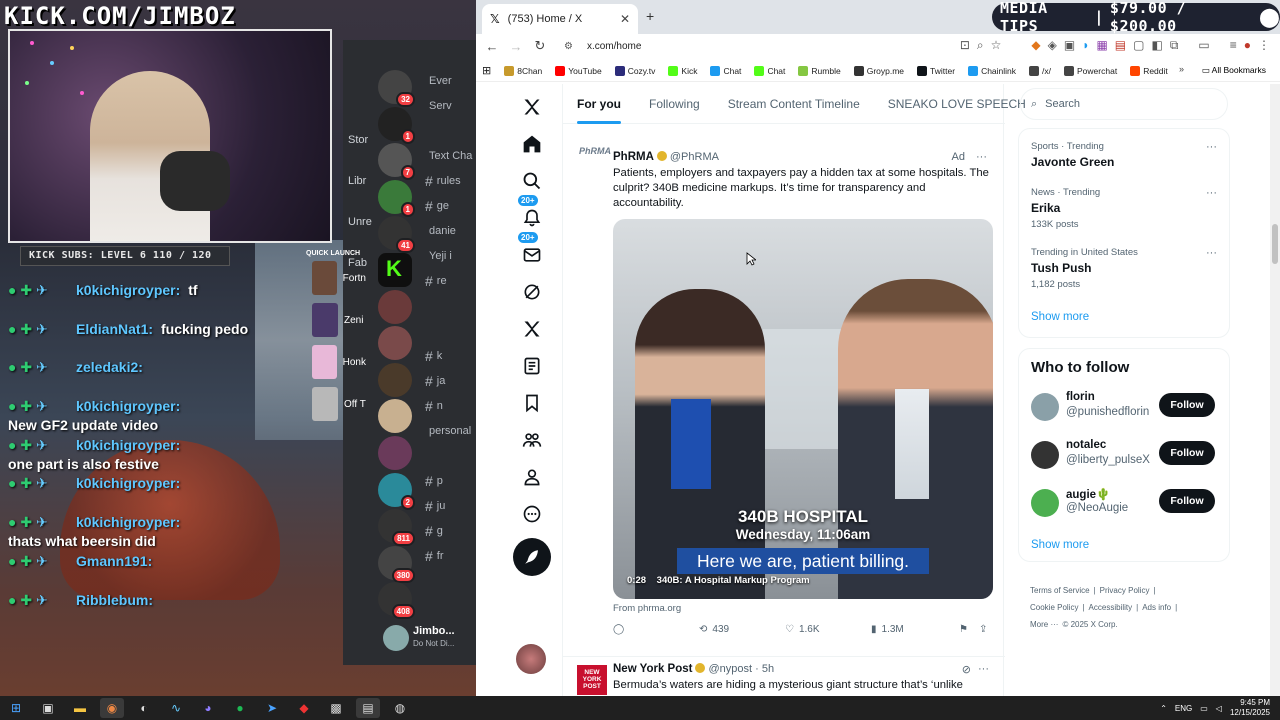 This screenshot has height=720, width=1280. What do you see at coordinates (272, 708) in the screenshot?
I see `telegram-icon: ➤` at bounding box center [272, 708].